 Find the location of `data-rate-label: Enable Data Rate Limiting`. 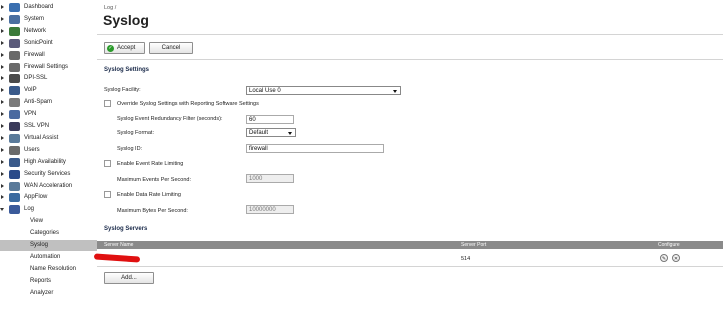

data-rate-label: Enable Data Rate Limiting is located at coordinates (149, 195).